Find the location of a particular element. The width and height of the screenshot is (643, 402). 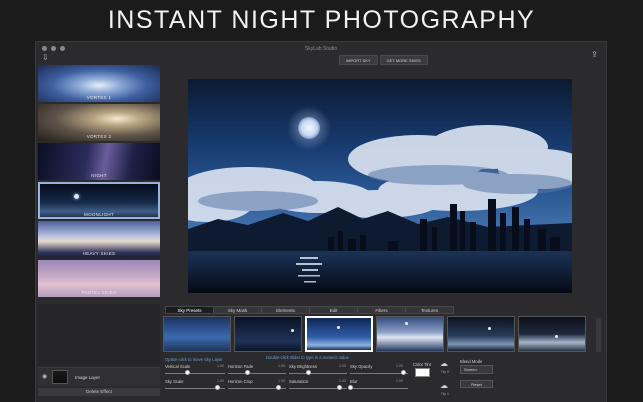

sidebar-item-label: VORTEX 1 is located at coordinates (99, 97).